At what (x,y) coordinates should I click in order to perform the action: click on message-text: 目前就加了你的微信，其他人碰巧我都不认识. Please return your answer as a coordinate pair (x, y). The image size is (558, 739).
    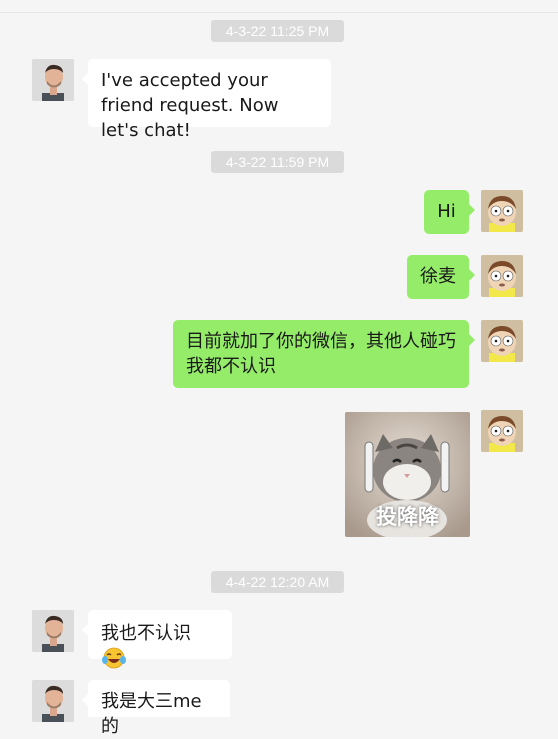
    Looking at the image, I should click on (321, 354).